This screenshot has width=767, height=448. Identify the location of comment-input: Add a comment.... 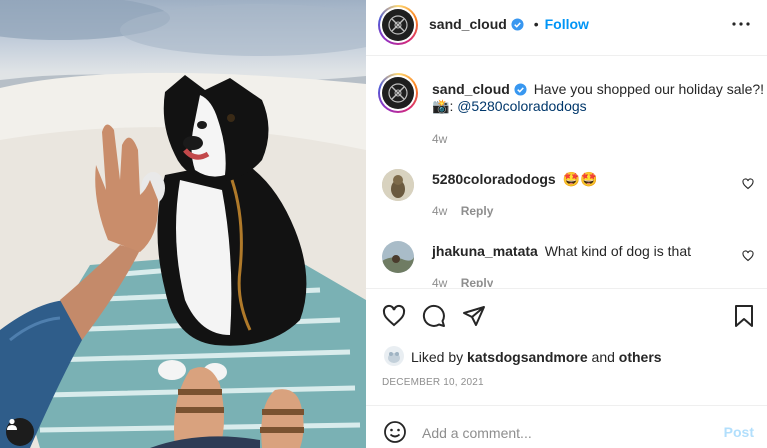
(477, 433).